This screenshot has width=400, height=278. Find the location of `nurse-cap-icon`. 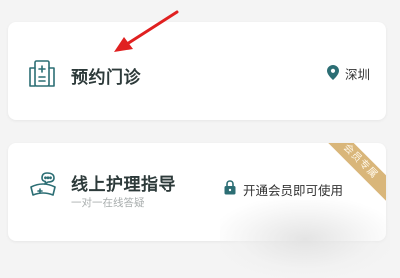

nurse-cap-icon is located at coordinates (43, 188).